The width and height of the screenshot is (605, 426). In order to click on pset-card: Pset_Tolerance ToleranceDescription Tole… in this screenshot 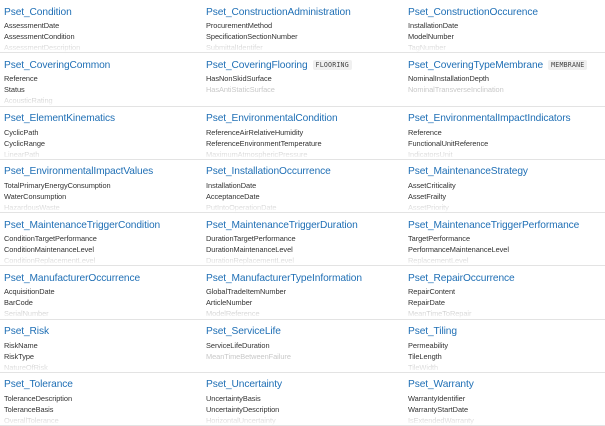, I will do `click(101, 399)`.